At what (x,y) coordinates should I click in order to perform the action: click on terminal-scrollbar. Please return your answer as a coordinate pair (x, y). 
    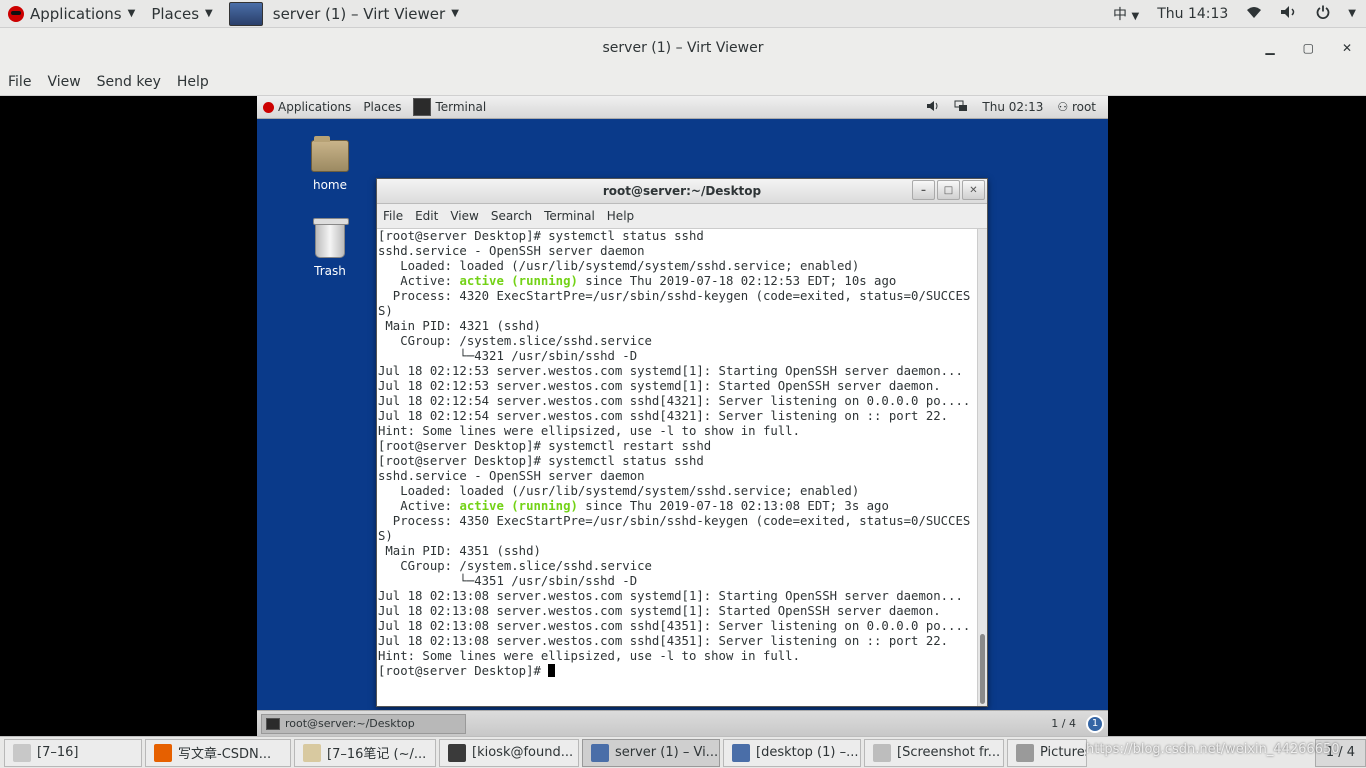
    Looking at the image, I should click on (982, 467).